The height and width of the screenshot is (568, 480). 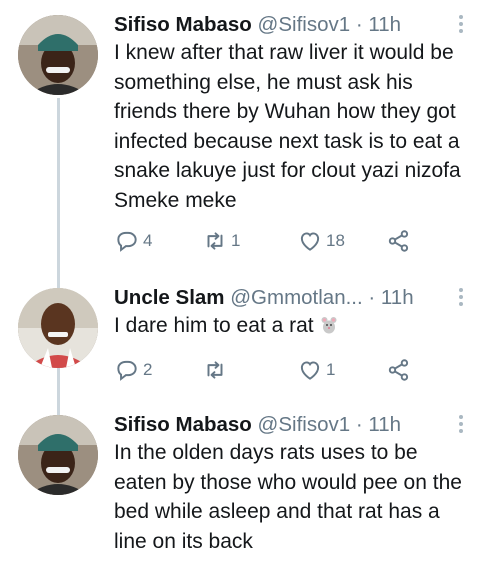 I want to click on rat-emoji, so click(x=329, y=325).